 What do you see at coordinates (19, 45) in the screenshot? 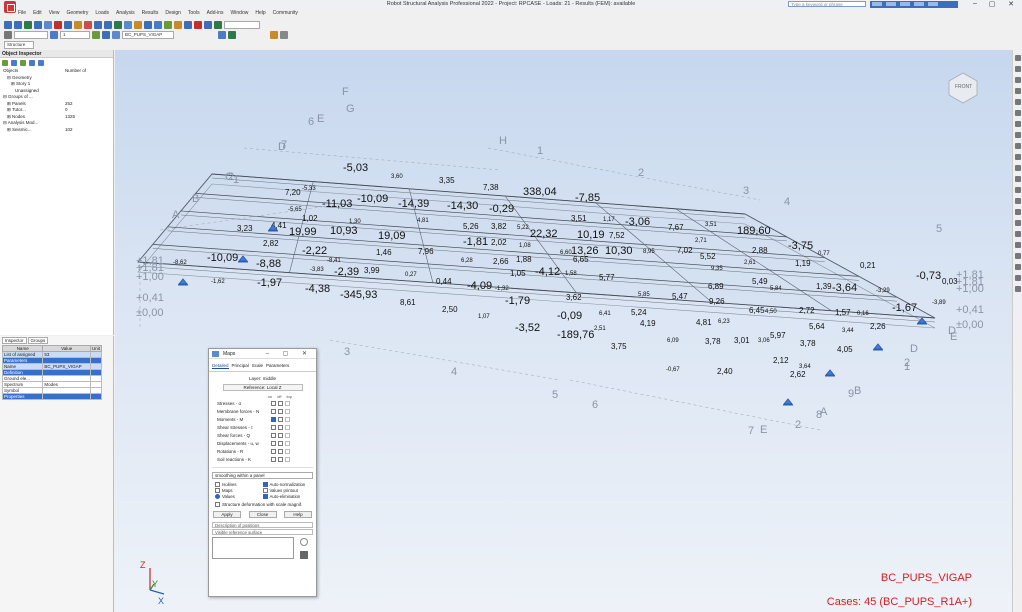
I see `structure-select: Structure` at bounding box center [19, 45].